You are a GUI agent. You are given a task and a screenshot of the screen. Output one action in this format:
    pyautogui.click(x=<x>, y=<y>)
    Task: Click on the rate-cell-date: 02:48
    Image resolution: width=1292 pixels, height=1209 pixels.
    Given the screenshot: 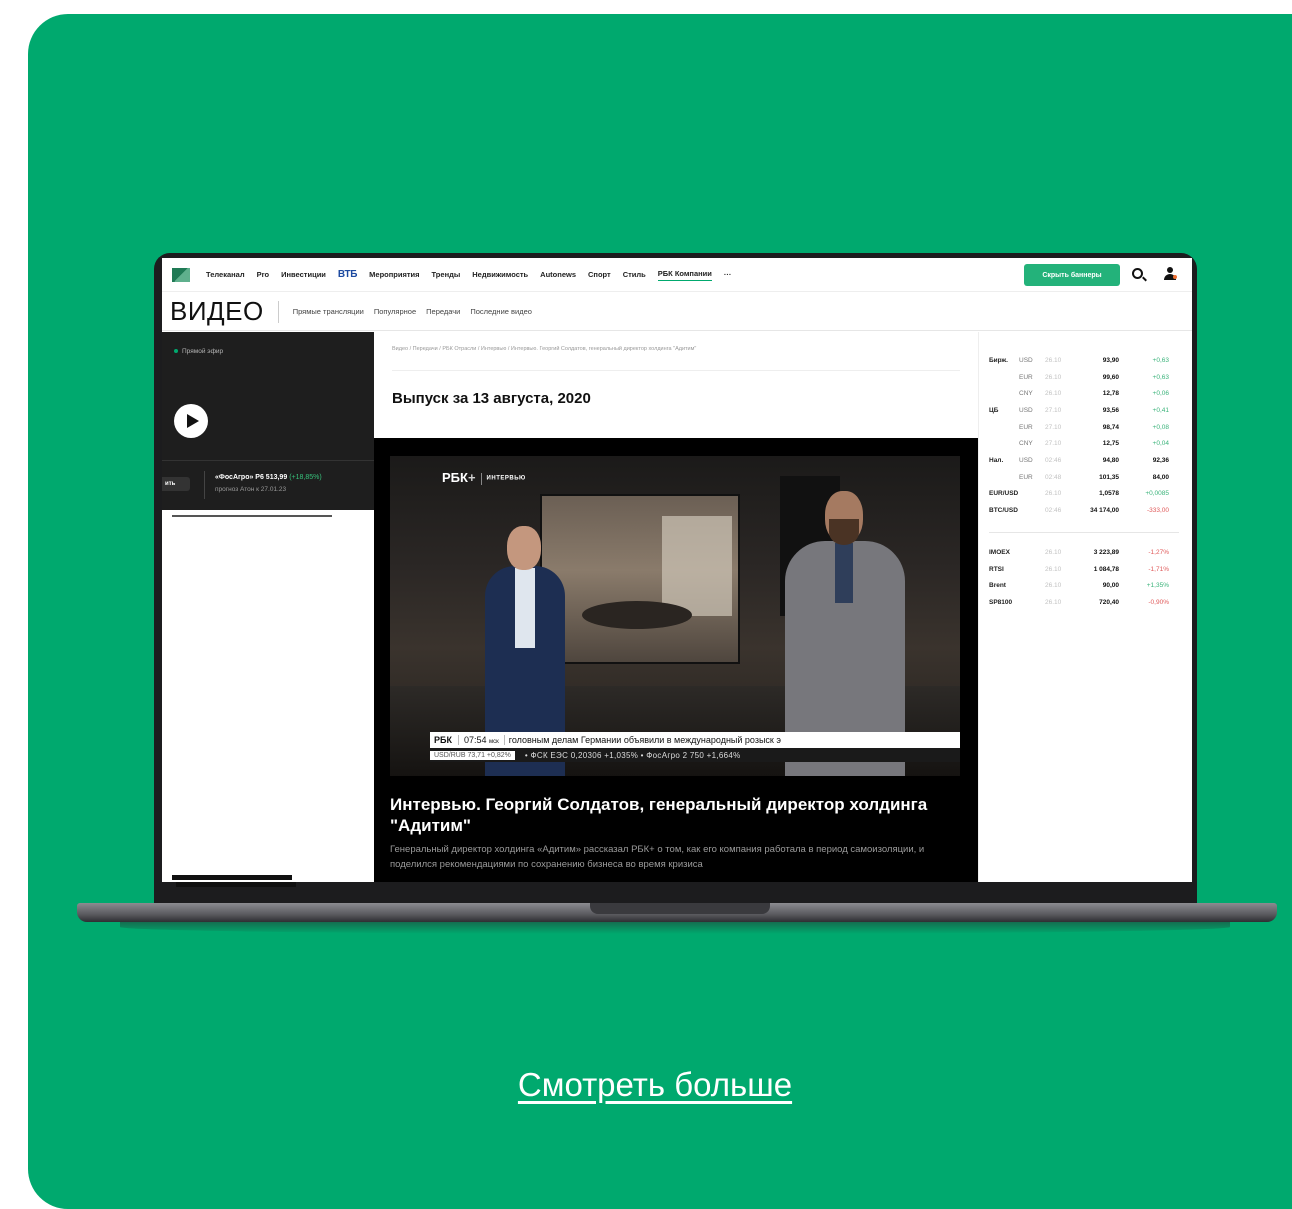 What is the action you would take?
    pyautogui.click(x=1053, y=477)
    